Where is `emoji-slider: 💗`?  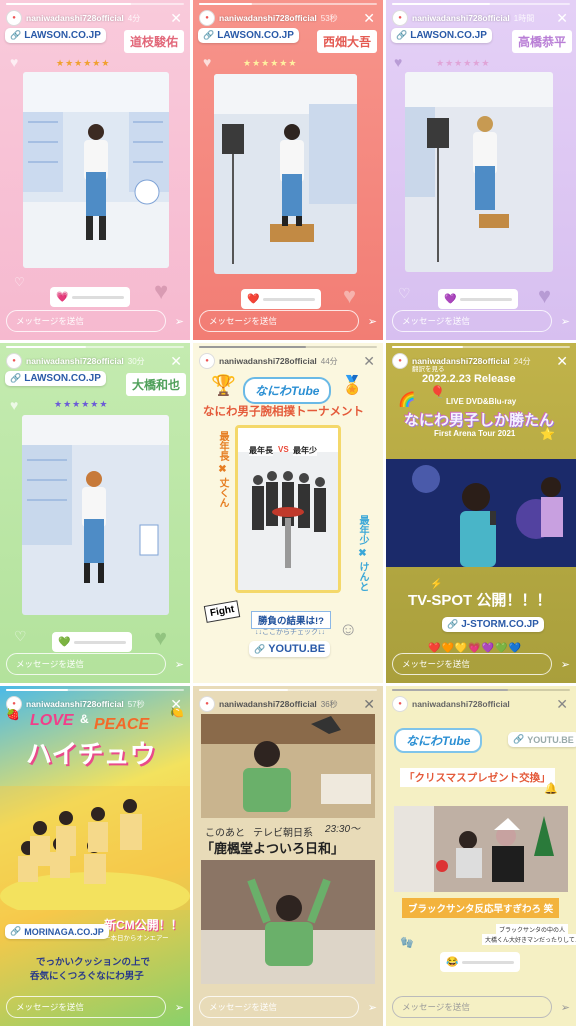 emoji-slider: 💗 is located at coordinates (90, 297).